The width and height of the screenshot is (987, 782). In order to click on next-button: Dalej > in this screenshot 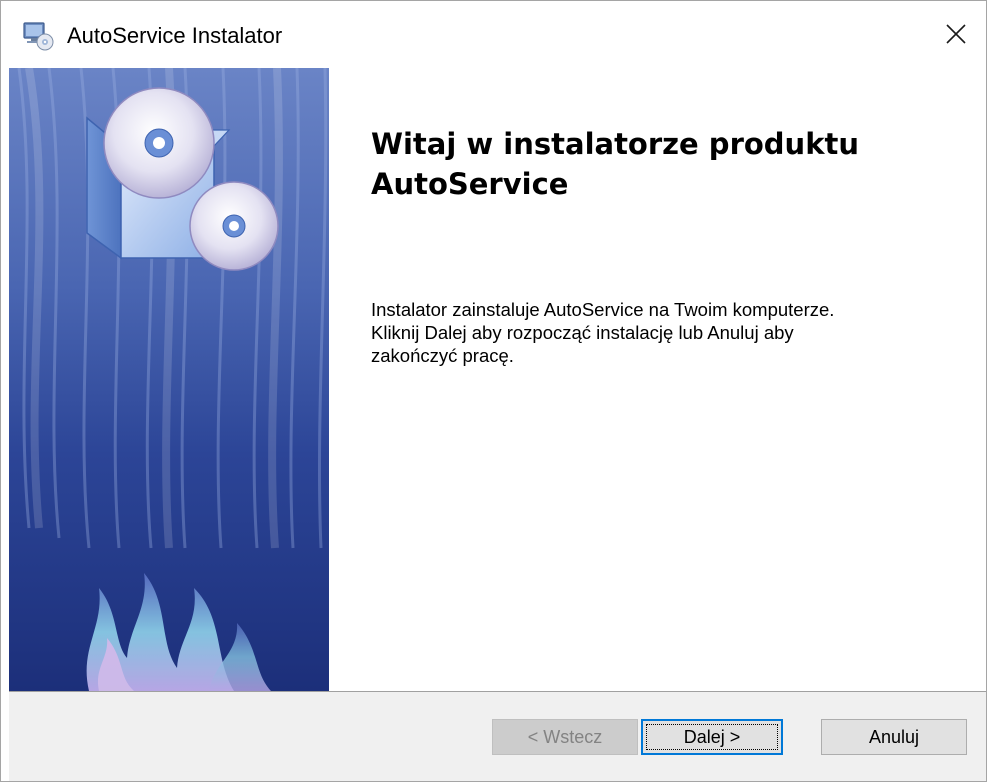, I will do `click(712, 737)`.